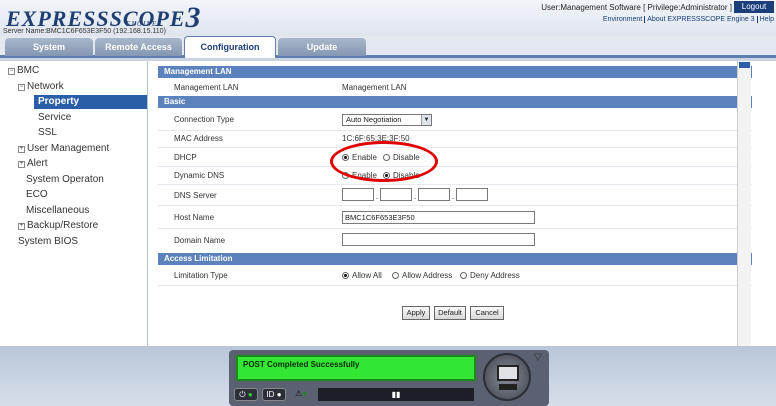 This screenshot has height=406, width=776. Describe the element at coordinates (396, 194) in the screenshot. I see `dns-octet-2-input` at that location.